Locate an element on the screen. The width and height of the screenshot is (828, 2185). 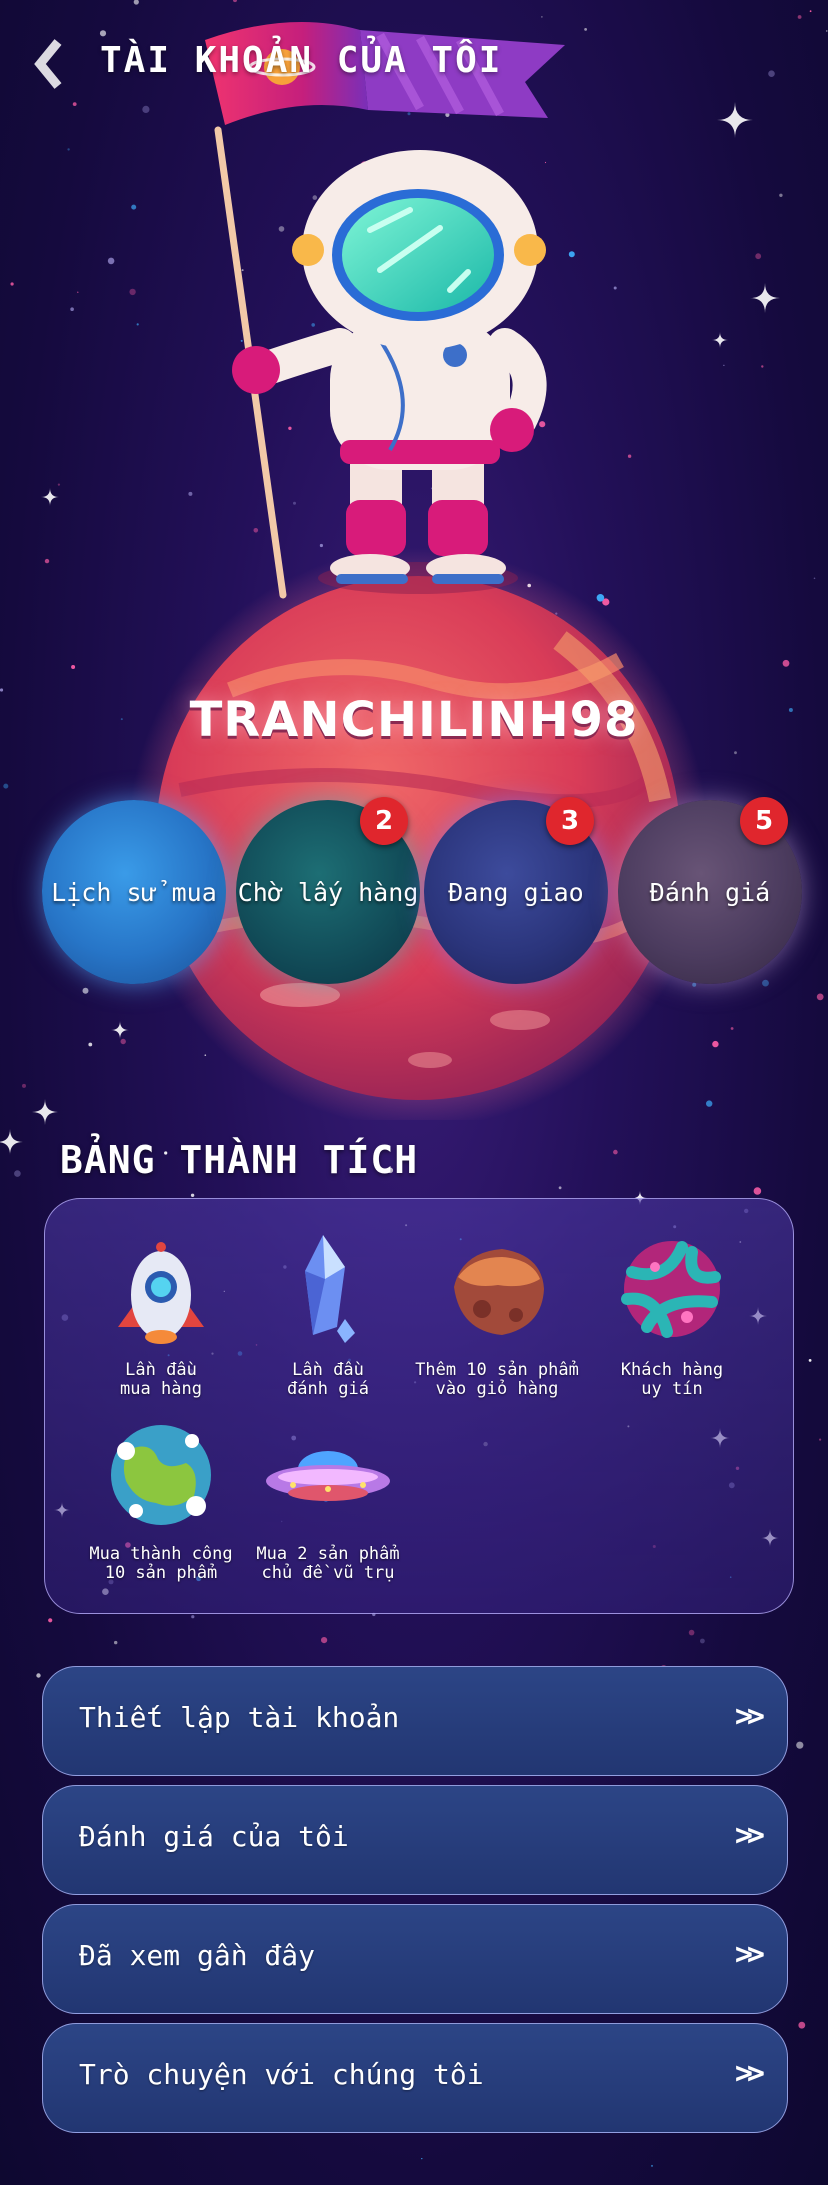
achievement-first-review: Lần đầu đánh giá is located at coordinates (328, 1313).